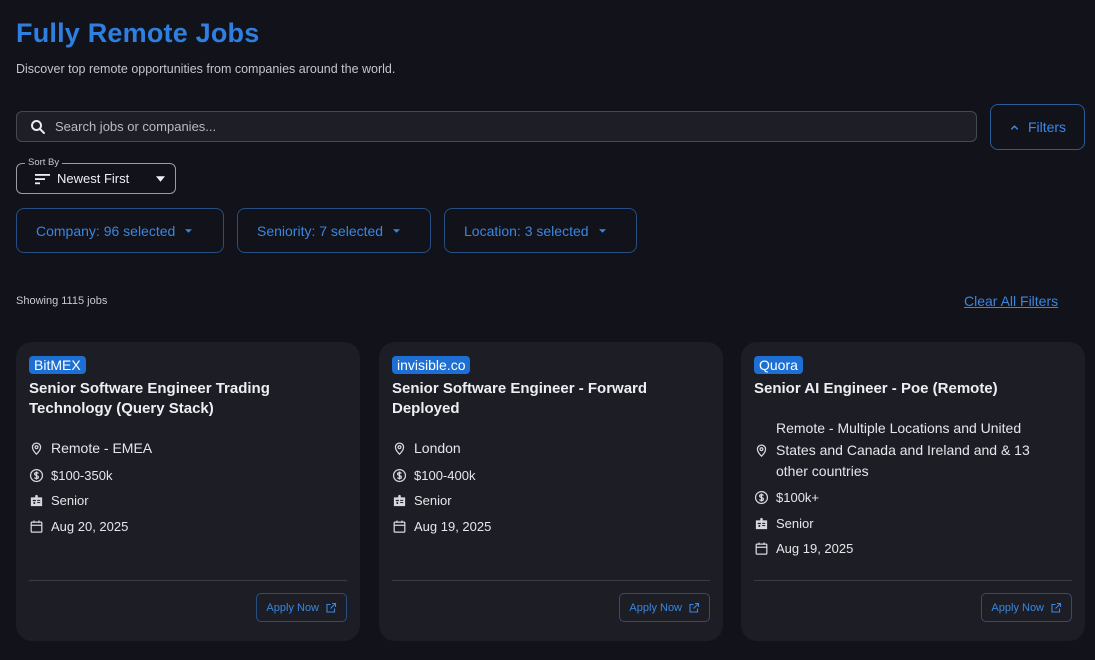 This screenshot has height=660, width=1095. I want to click on seniority-filter-label: Seniority: 7 selected, so click(320, 230).